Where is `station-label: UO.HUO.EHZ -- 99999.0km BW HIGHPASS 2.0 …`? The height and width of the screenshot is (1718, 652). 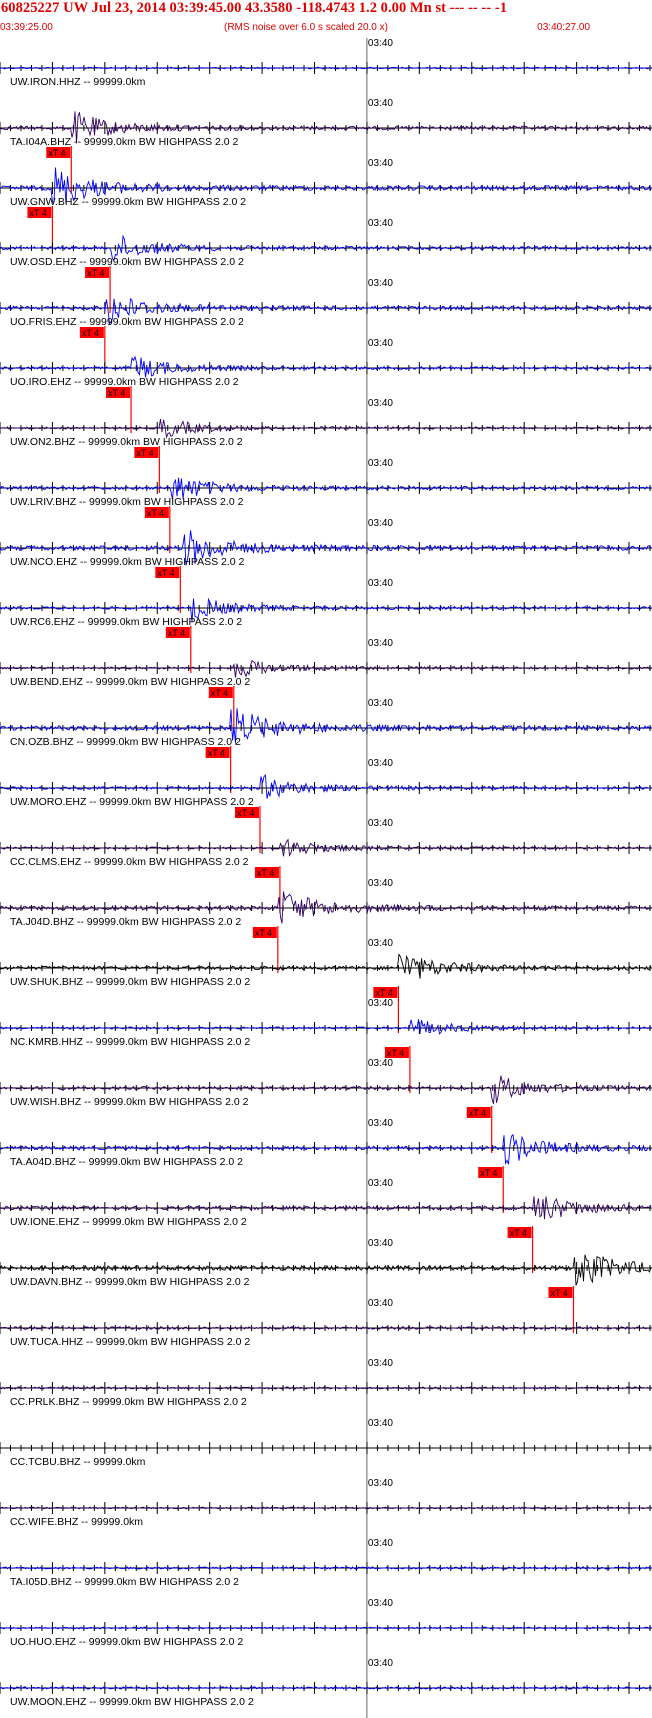 station-label: UO.HUO.EHZ -- 99999.0km BW HIGHPASS 2.0 … is located at coordinates (126, 1642).